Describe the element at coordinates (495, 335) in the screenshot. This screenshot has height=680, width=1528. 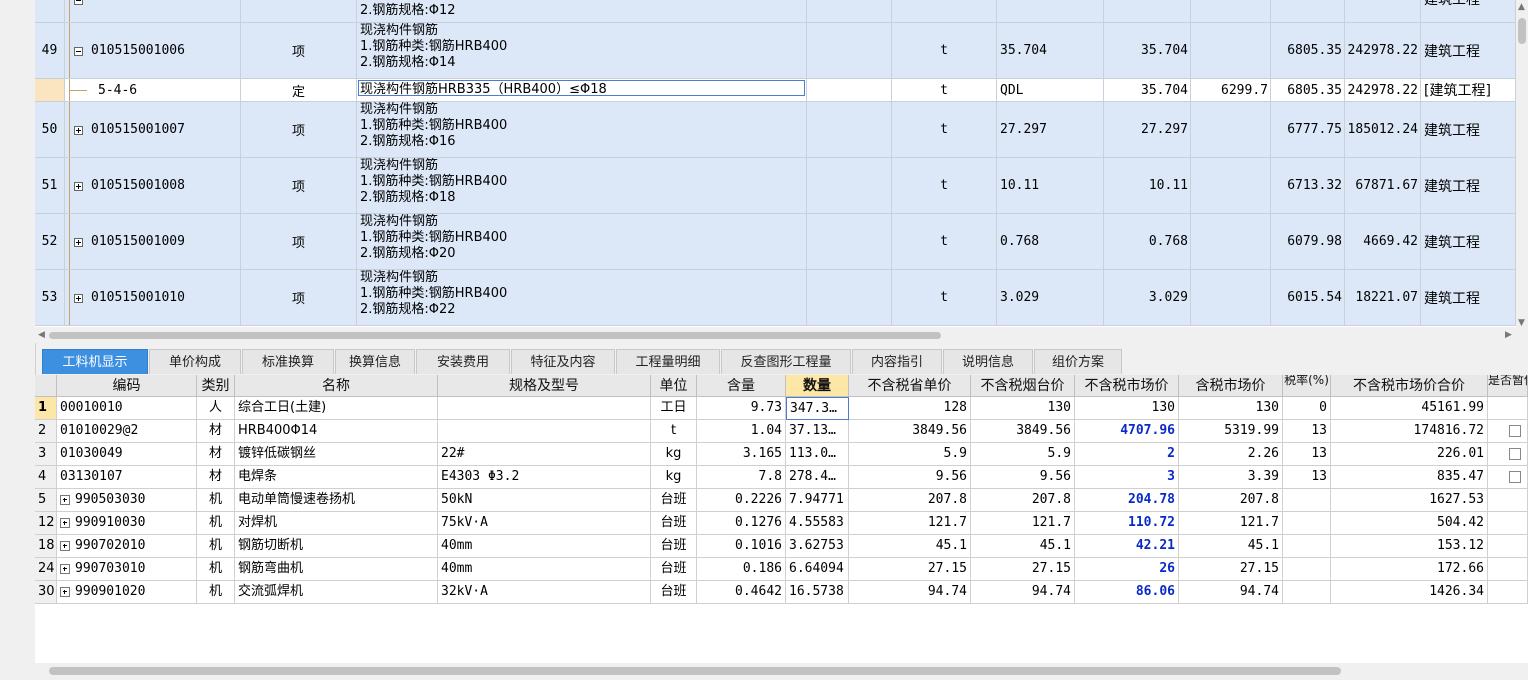
I see `top-horizontal-scroll-thumb` at that location.